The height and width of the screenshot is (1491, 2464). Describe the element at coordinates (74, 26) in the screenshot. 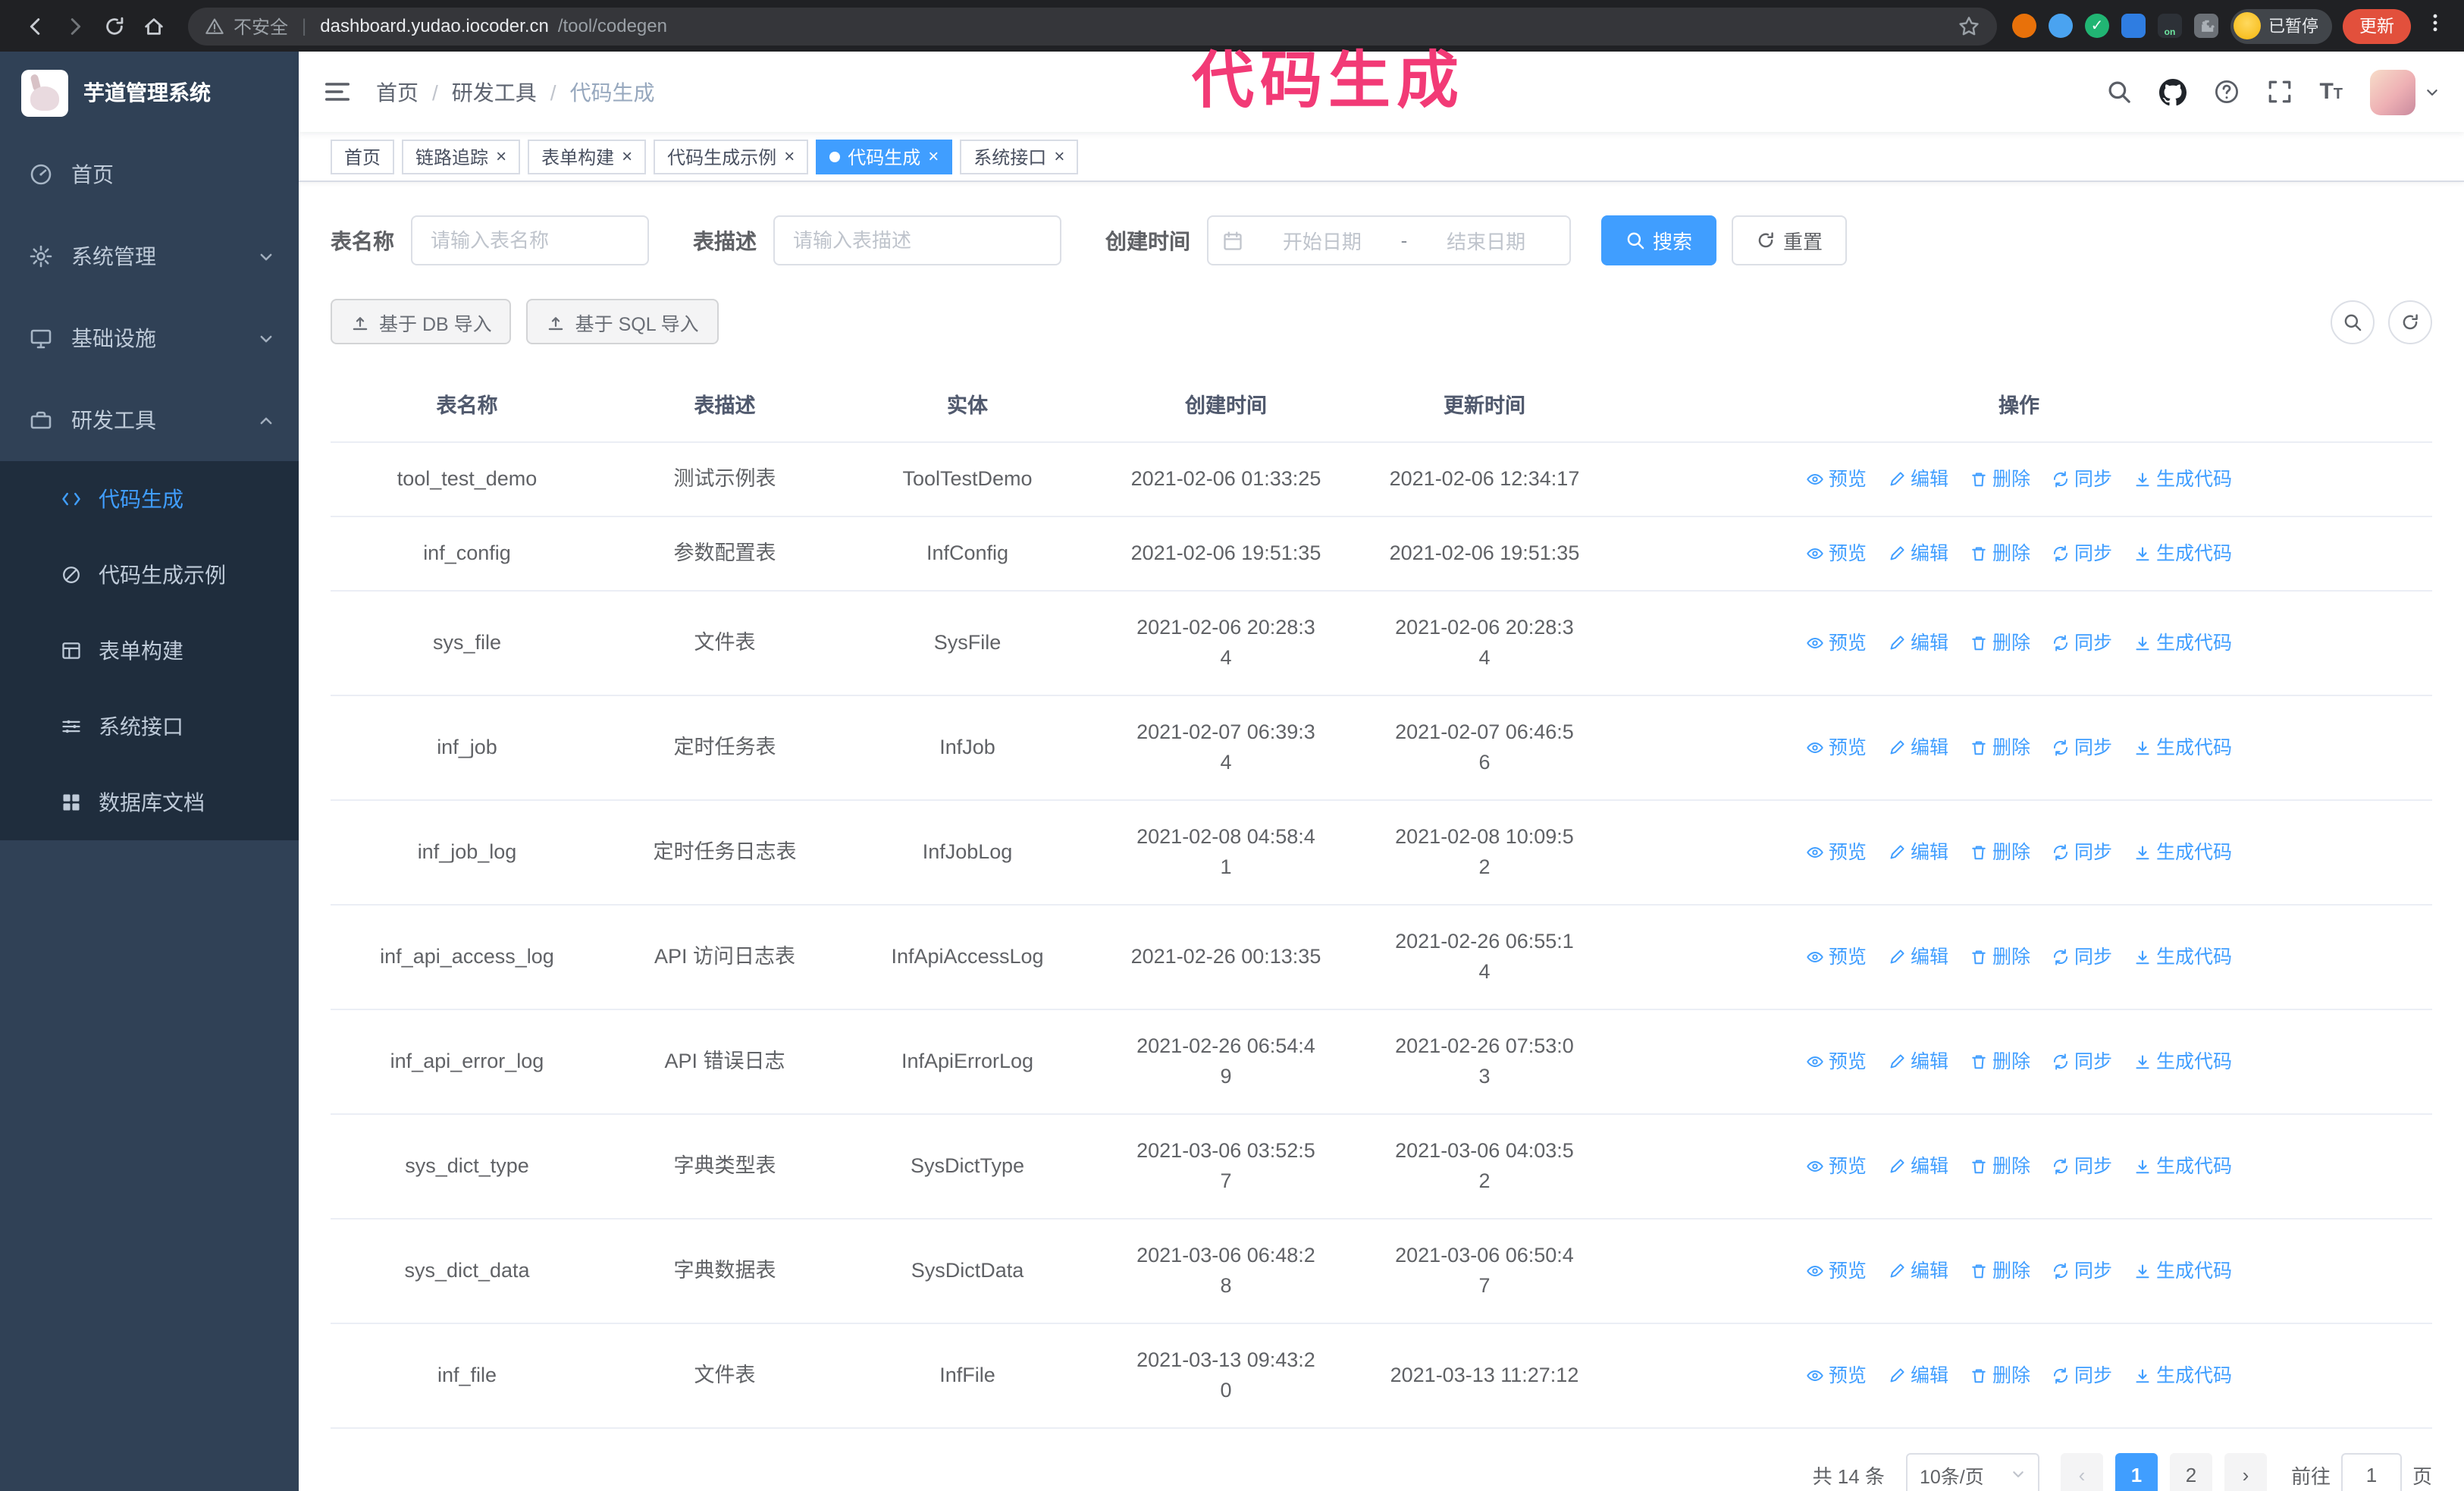

I see `browser-forward-icon` at that location.